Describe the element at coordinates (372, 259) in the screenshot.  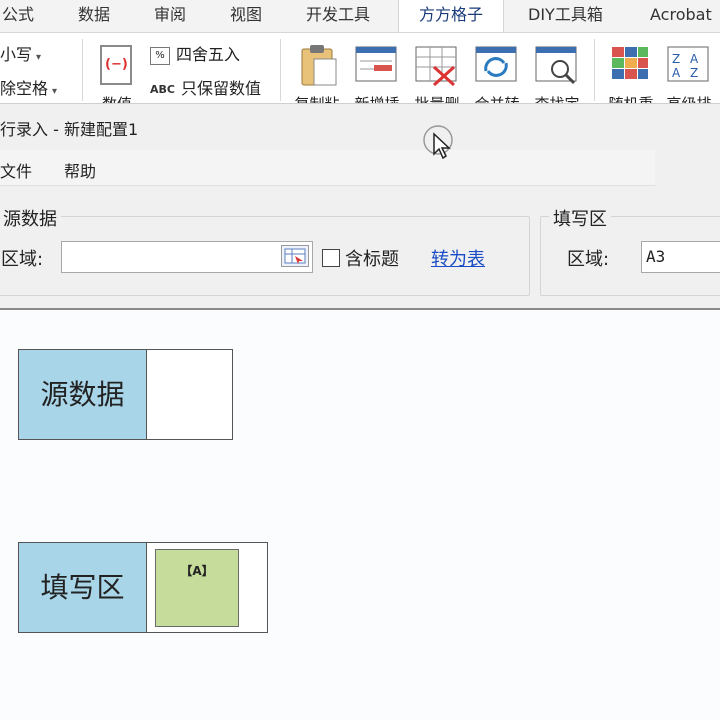
I see `include-header-label: 含标题` at that location.